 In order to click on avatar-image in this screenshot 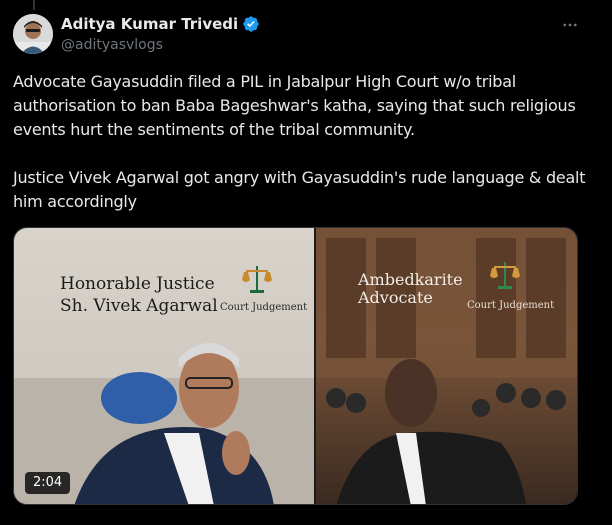, I will do `click(33, 34)`.